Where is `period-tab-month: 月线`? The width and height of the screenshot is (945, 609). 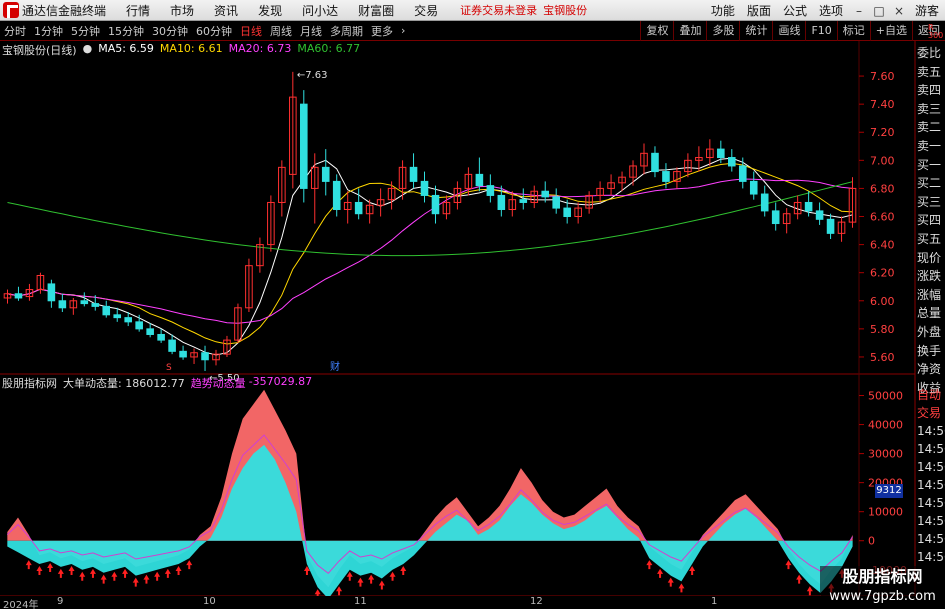
period-tab-month: 月线 is located at coordinates (311, 31).